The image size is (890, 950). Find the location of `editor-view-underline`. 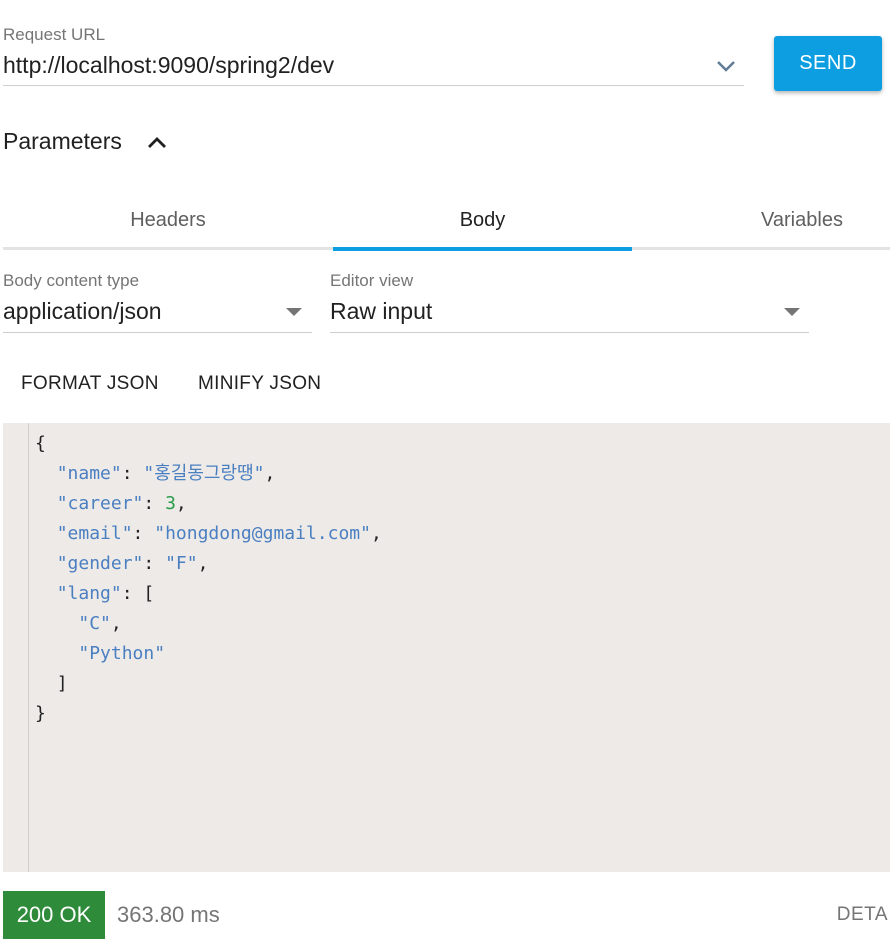

editor-view-underline is located at coordinates (569, 332).